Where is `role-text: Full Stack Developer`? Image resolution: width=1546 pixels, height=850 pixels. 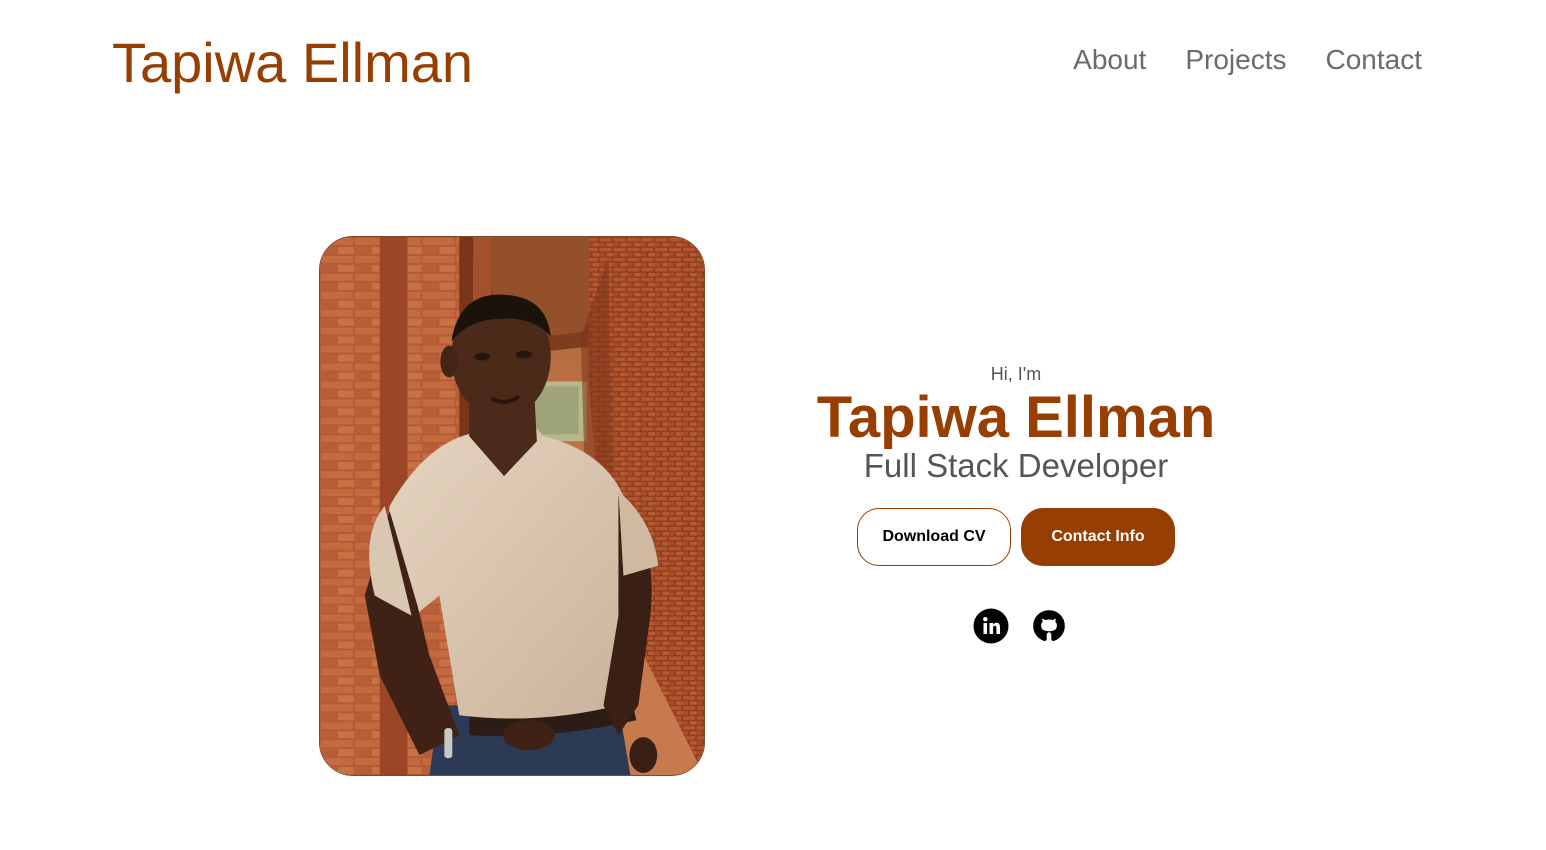 role-text: Full Stack Developer is located at coordinates (1016, 465).